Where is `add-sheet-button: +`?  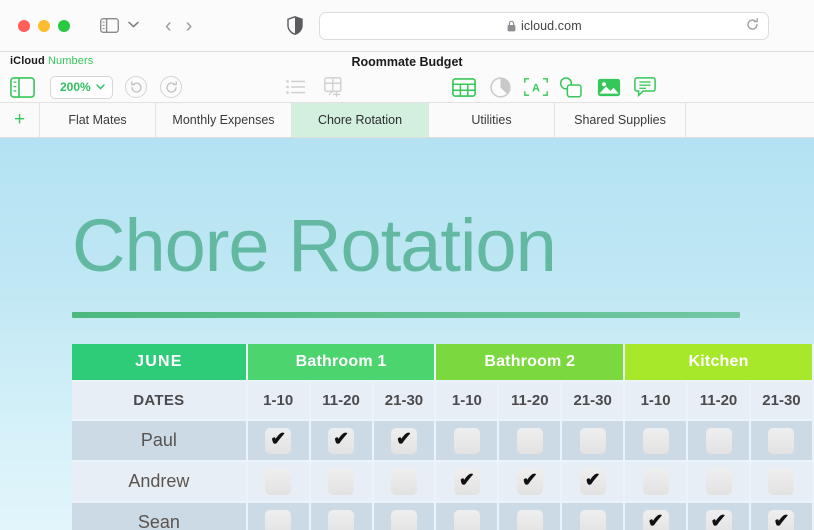 add-sheet-button: + is located at coordinates (20, 120).